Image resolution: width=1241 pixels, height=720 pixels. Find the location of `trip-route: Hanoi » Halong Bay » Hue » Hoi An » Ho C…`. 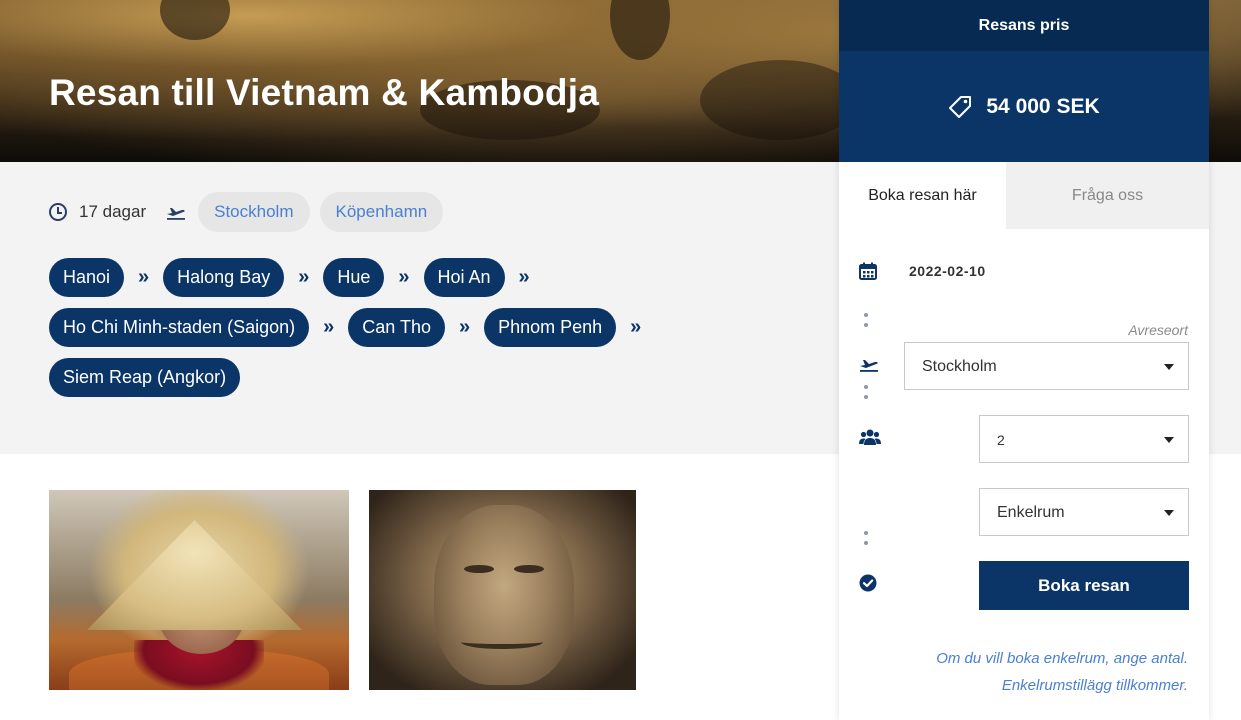

trip-route: Hanoi » Halong Bay » Hue » Hoi An » Ho C… is located at coordinates (409, 333).